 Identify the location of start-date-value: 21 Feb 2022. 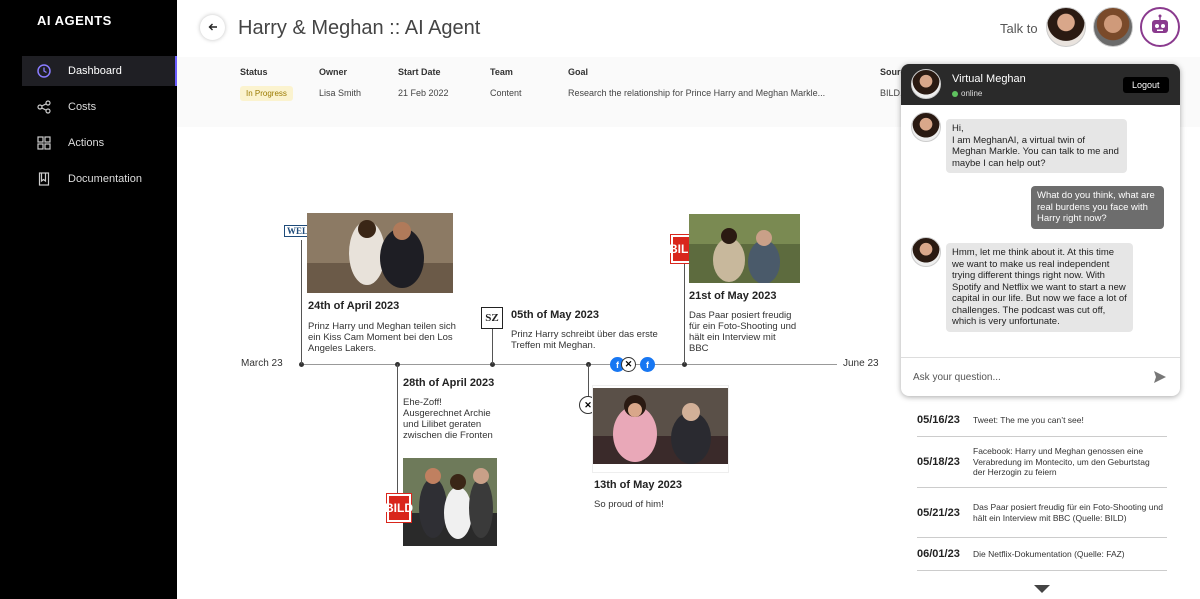
(423, 93).